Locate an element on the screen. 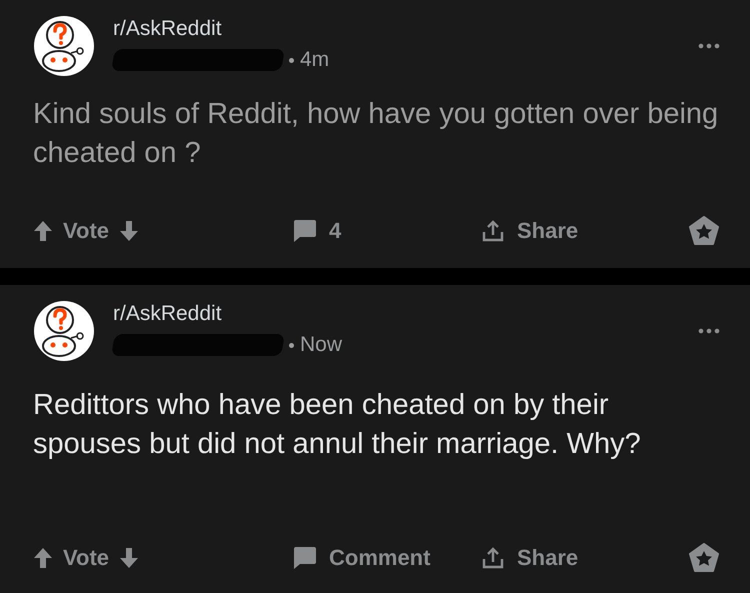  post-time: 4m is located at coordinates (315, 60).